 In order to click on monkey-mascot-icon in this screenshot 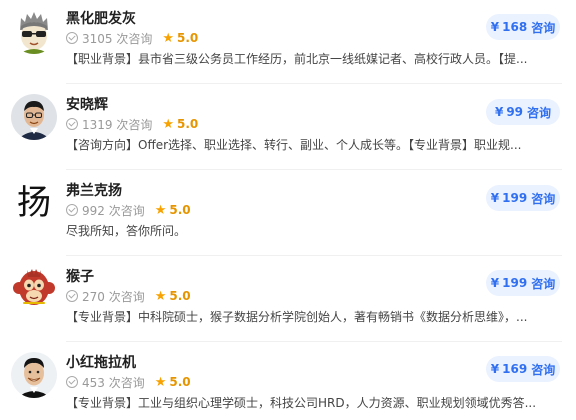, I will do `click(34, 289)`.